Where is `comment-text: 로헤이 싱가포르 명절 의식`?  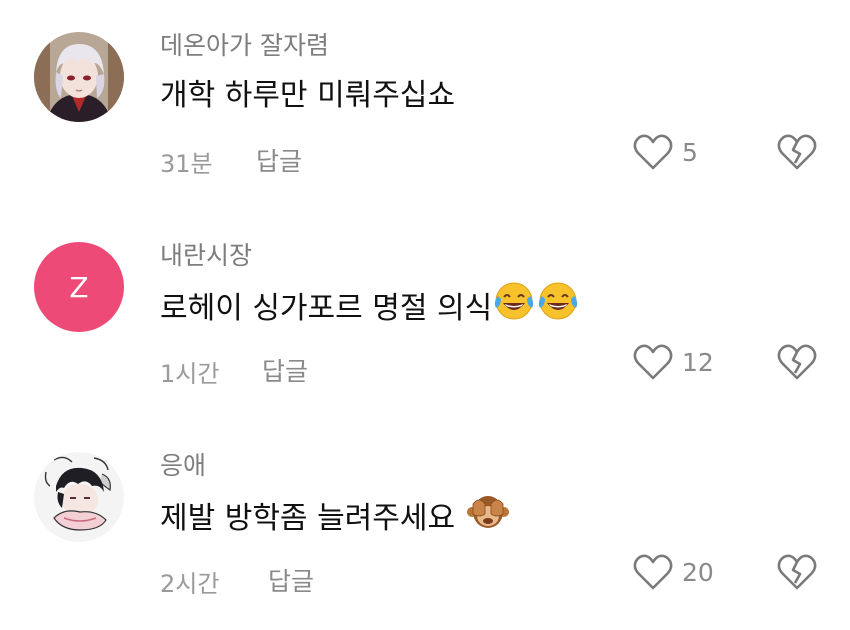
comment-text: 로헤이 싱가포르 명절 의식 is located at coordinates (370, 305).